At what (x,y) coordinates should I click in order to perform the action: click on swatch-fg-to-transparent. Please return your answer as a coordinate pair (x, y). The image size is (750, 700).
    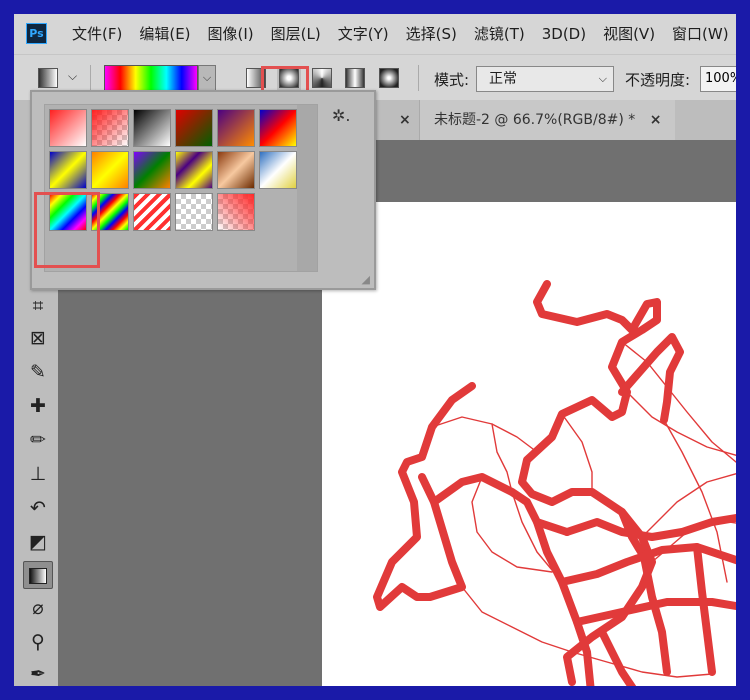
    Looking at the image, I should click on (110, 128).